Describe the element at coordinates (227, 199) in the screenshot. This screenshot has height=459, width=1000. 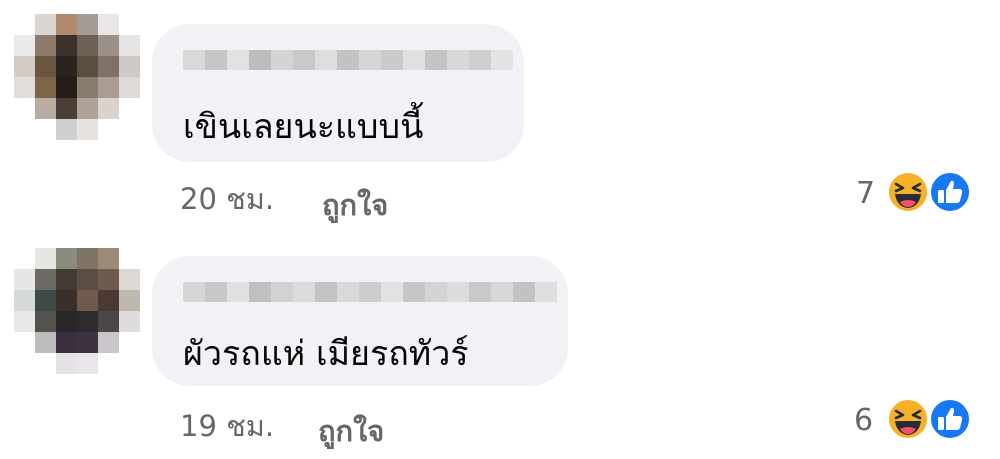
I see `comment-timestamp: 20 ชม.` at that location.